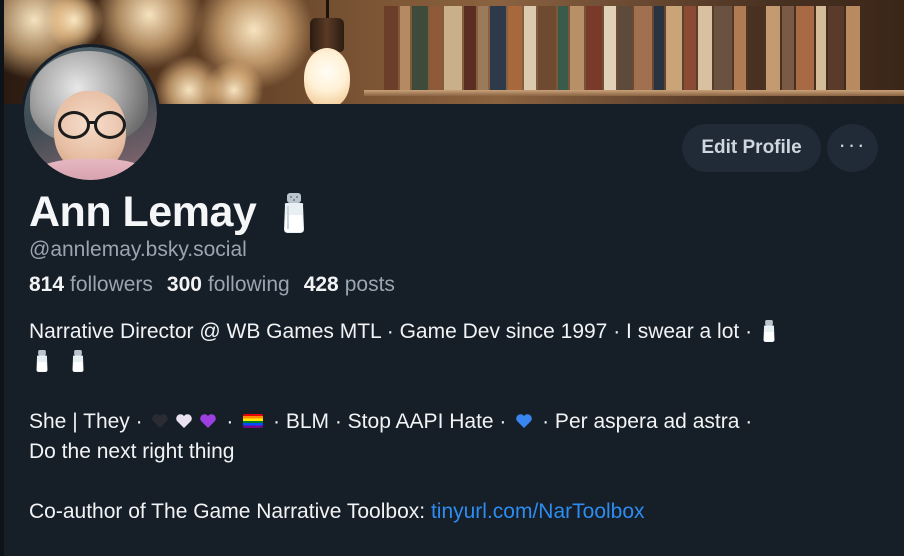 Image resolution: width=904 pixels, height=556 pixels. I want to click on rainbow-flag-icon, so click(253, 421).